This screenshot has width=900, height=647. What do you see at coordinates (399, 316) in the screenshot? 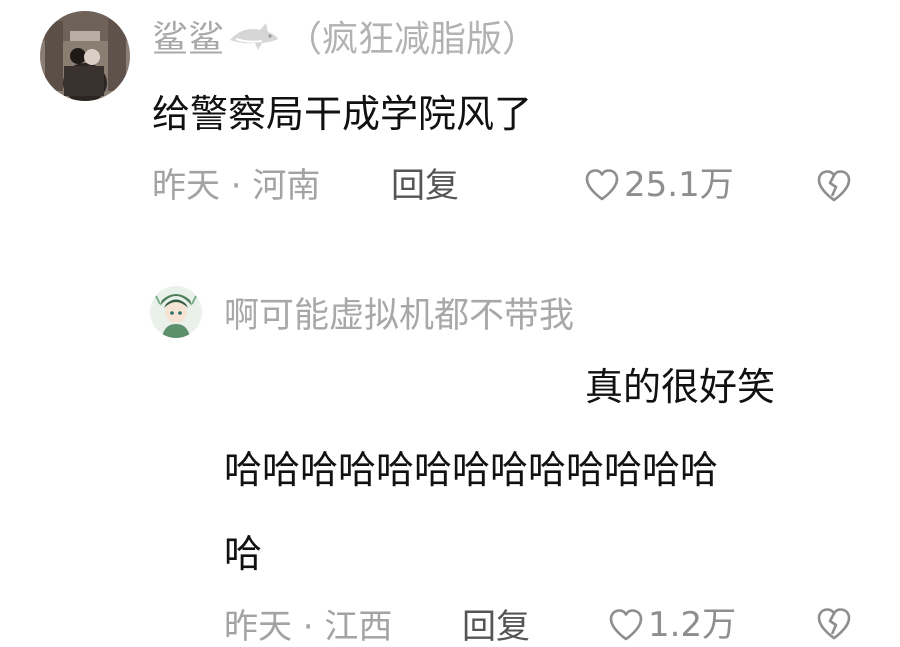
I see `username: 啊可能虚拟机都不带我` at bounding box center [399, 316].